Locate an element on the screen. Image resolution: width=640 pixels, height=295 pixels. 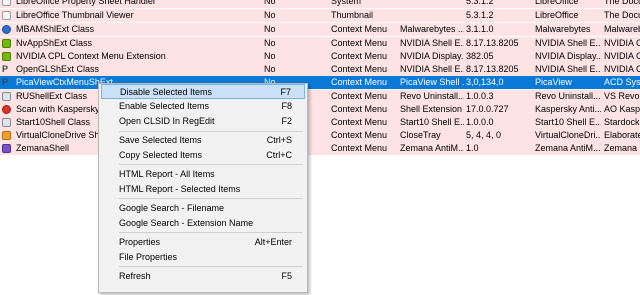
menu-item-html-all: HTML Report - All Items is located at coordinates (203, 174).